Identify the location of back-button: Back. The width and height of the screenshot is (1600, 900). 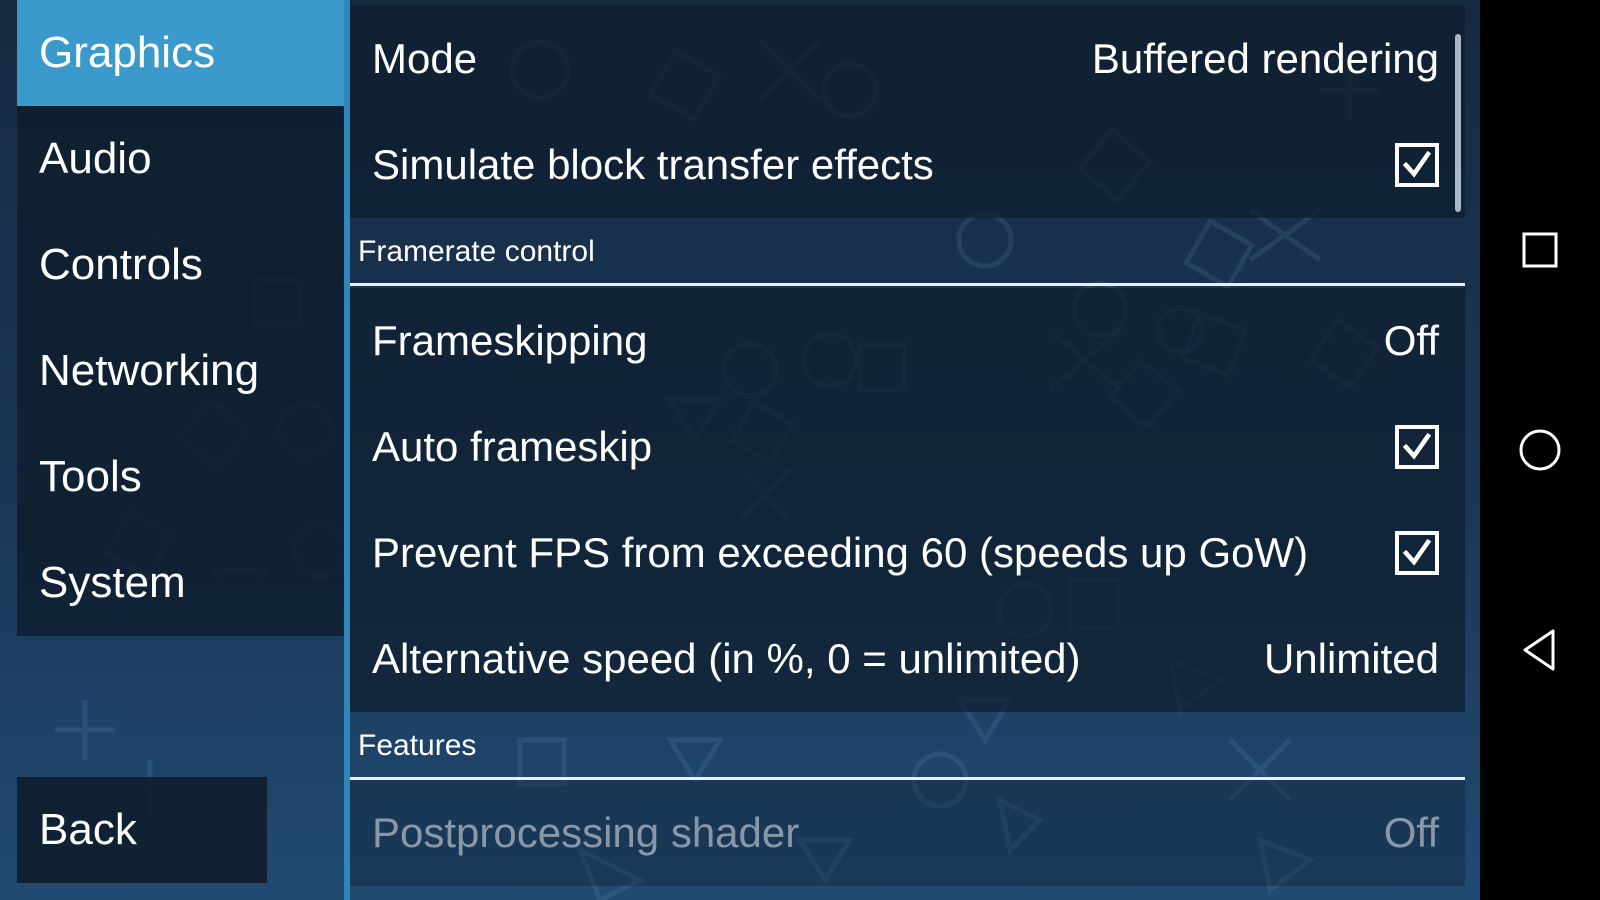
(142, 830).